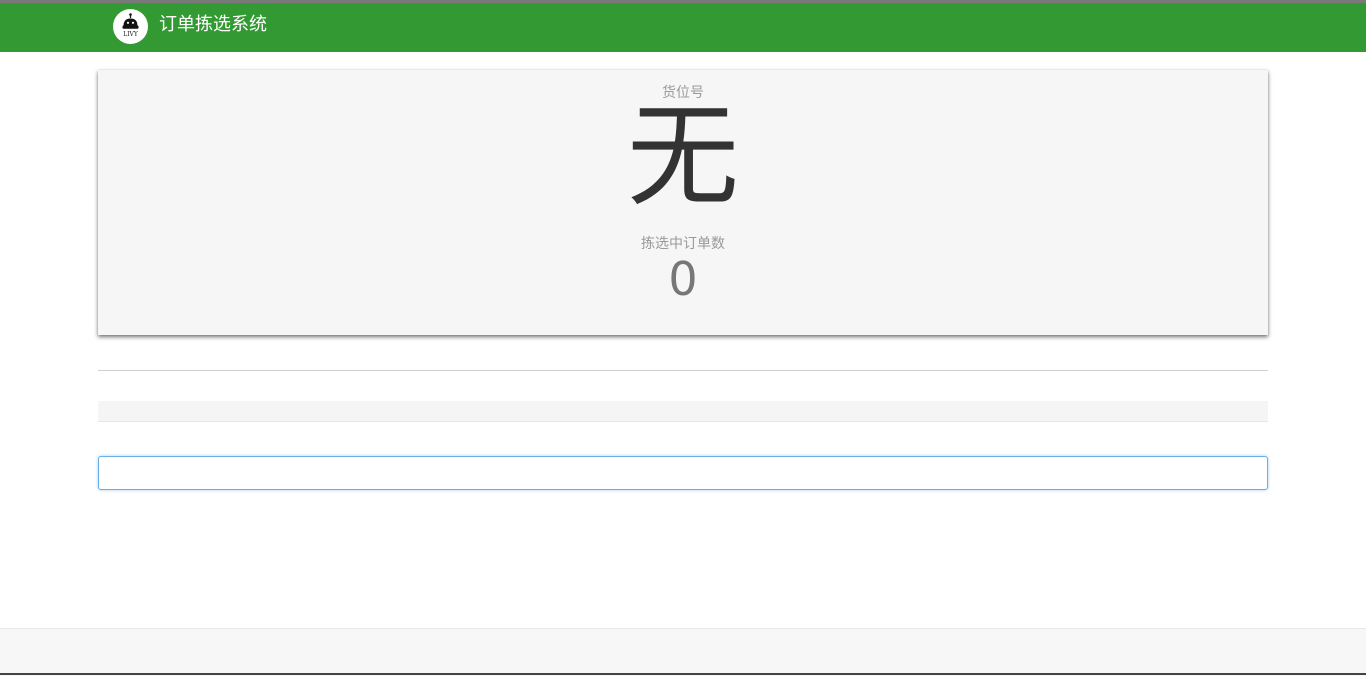 This screenshot has height=676, width=1366. What do you see at coordinates (130, 26) in the screenshot?
I see `brand-logo: LIVY` at bounding box center [130, 26].